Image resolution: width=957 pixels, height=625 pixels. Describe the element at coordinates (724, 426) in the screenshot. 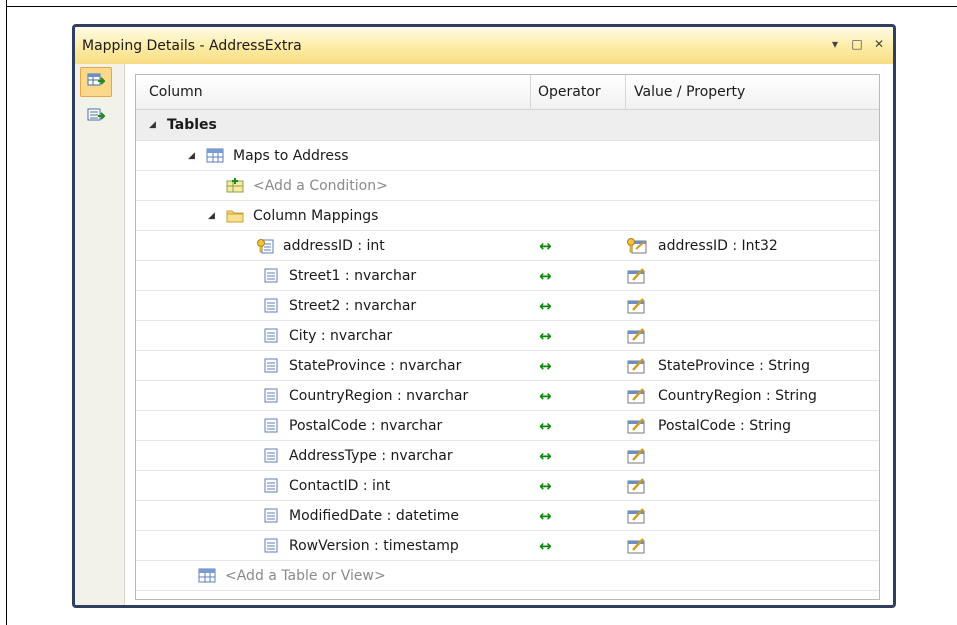

I see `property-name: PostalCode : String` at that location.